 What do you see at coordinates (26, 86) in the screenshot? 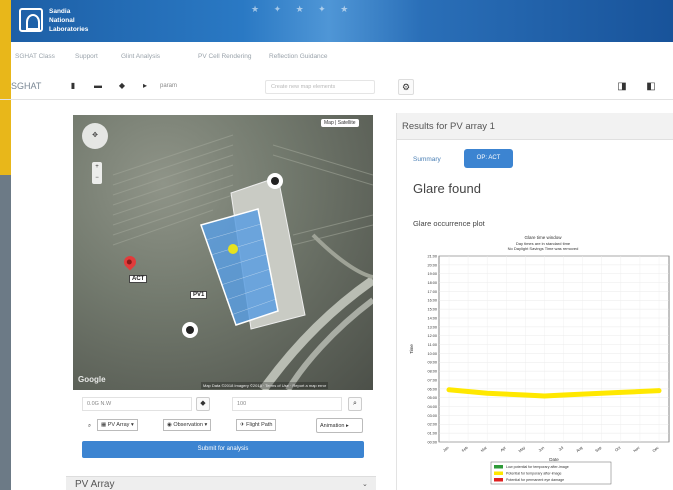
I see `app-title: SGHAT` at bounding box center [26, 86].